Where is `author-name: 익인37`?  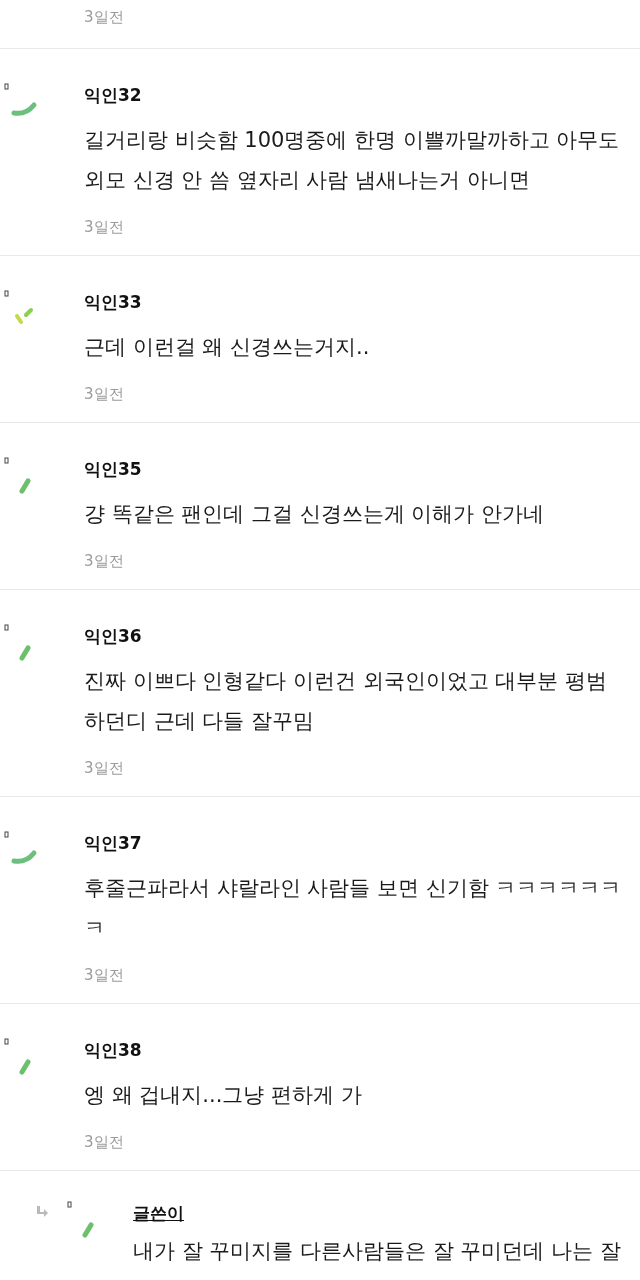 author-name: 익인37 is located at coordinates (113, 843).